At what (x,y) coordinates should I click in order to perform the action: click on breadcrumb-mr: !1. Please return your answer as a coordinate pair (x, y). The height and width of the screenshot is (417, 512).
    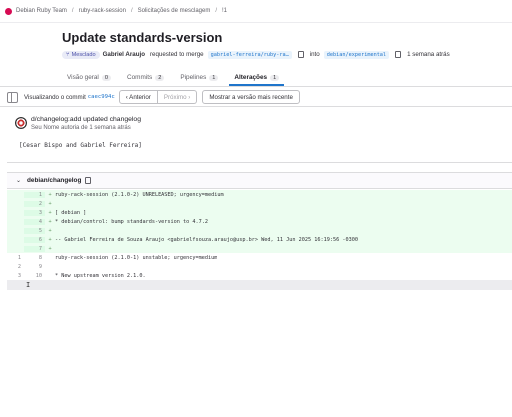
    Looking at the image, I should click on (224, 11).